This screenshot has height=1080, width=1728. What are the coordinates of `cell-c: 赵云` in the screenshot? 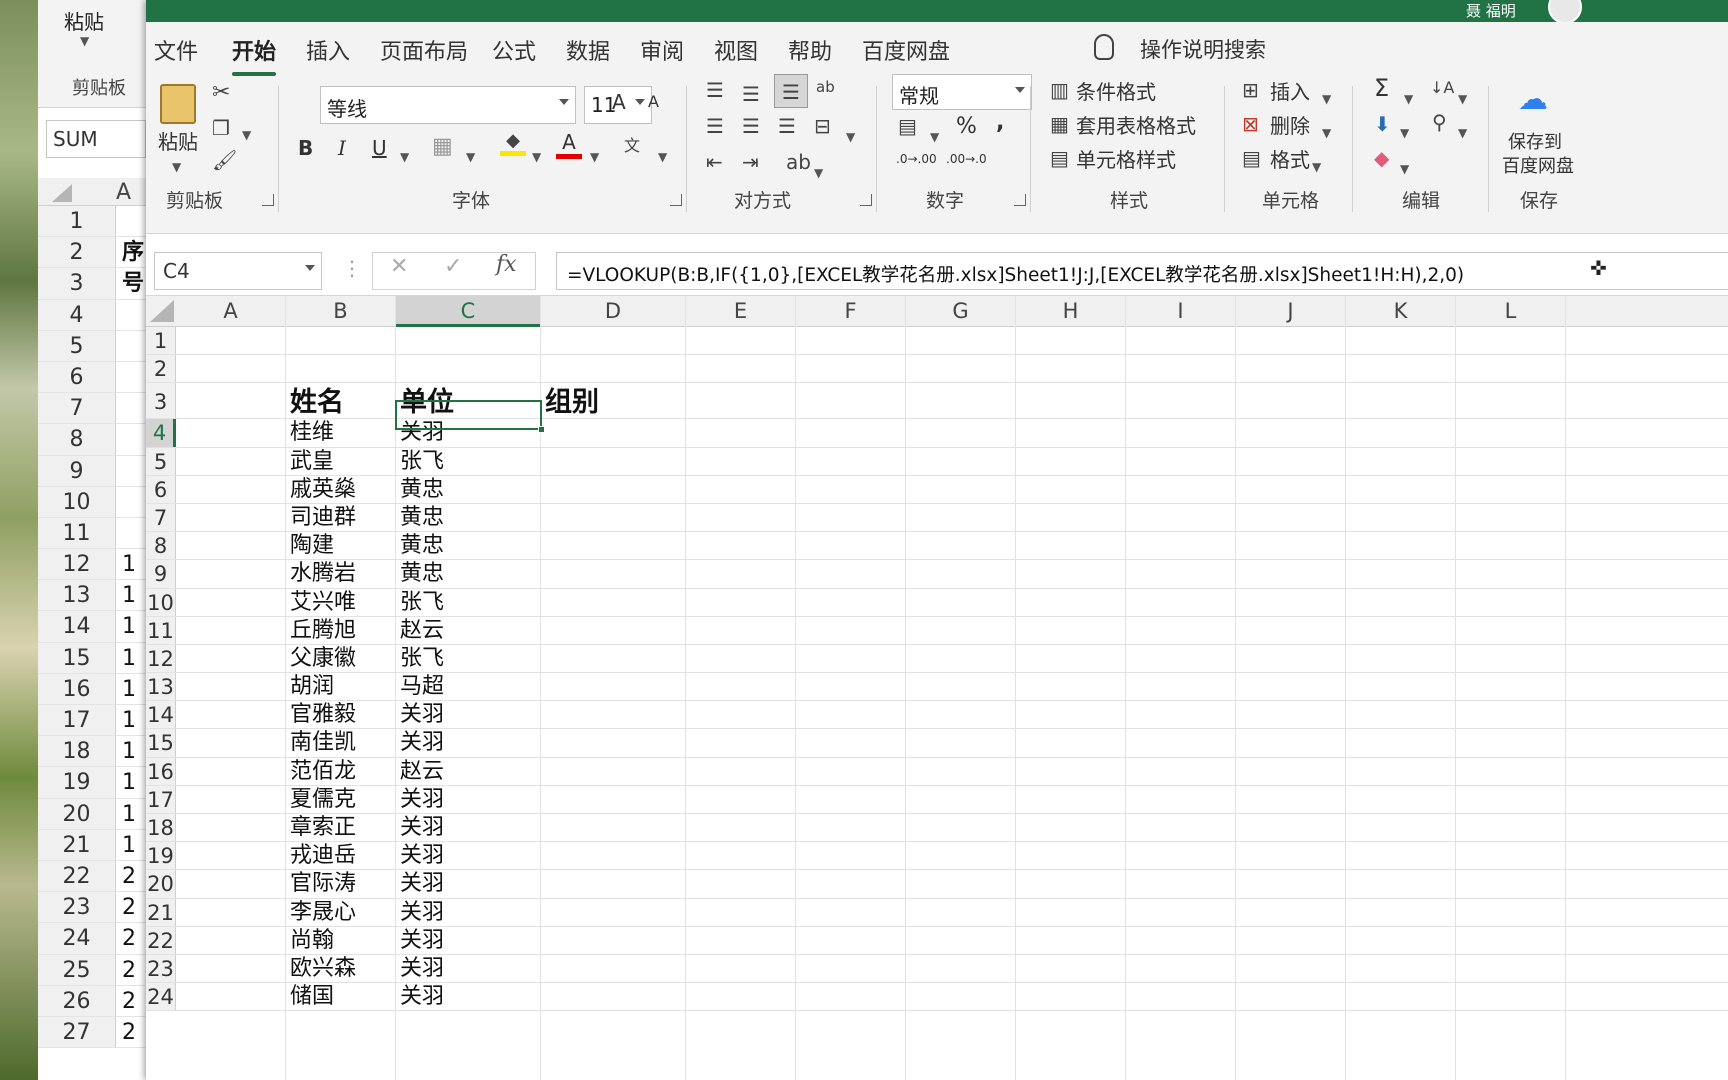 It's located at (468, 630).